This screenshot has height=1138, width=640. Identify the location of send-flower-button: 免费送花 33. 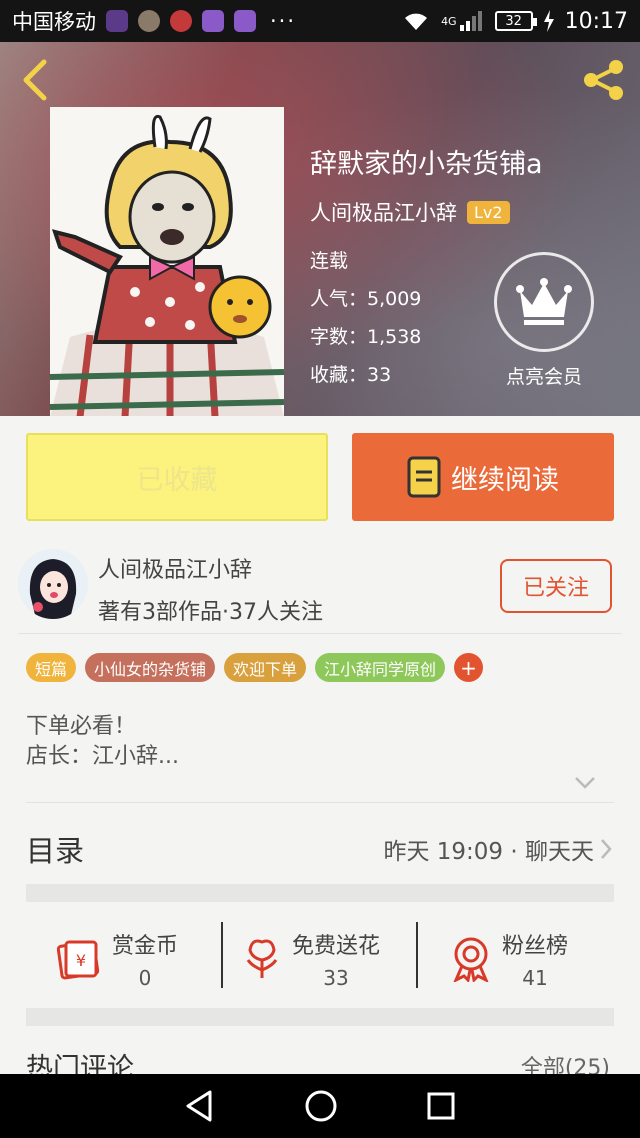
(311, 959).